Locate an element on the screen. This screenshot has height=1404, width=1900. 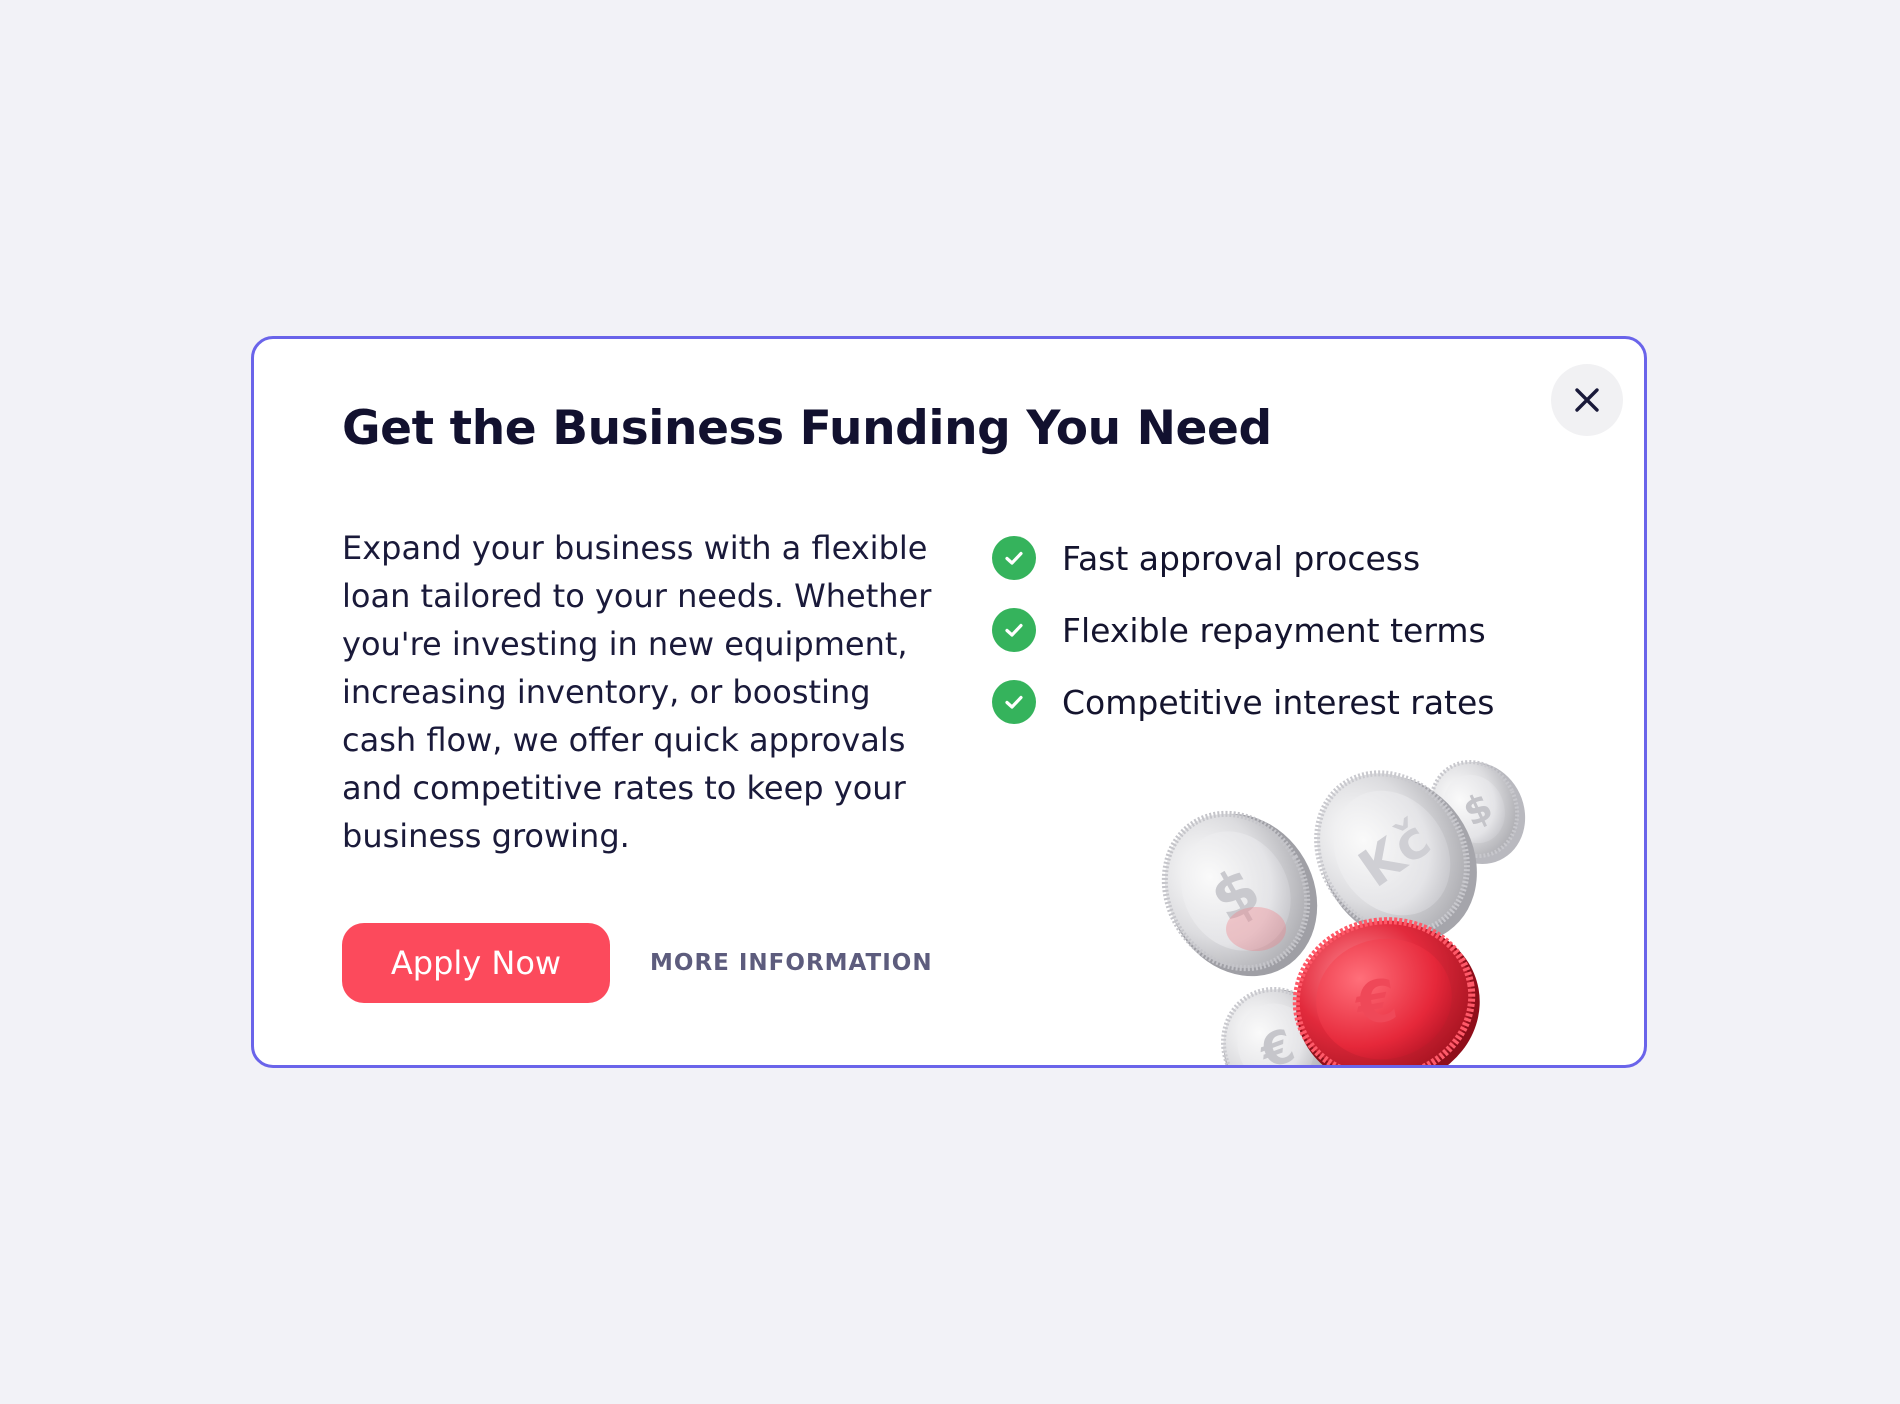
apply-now-button: Apply Now is located at coordinates (476, 963).